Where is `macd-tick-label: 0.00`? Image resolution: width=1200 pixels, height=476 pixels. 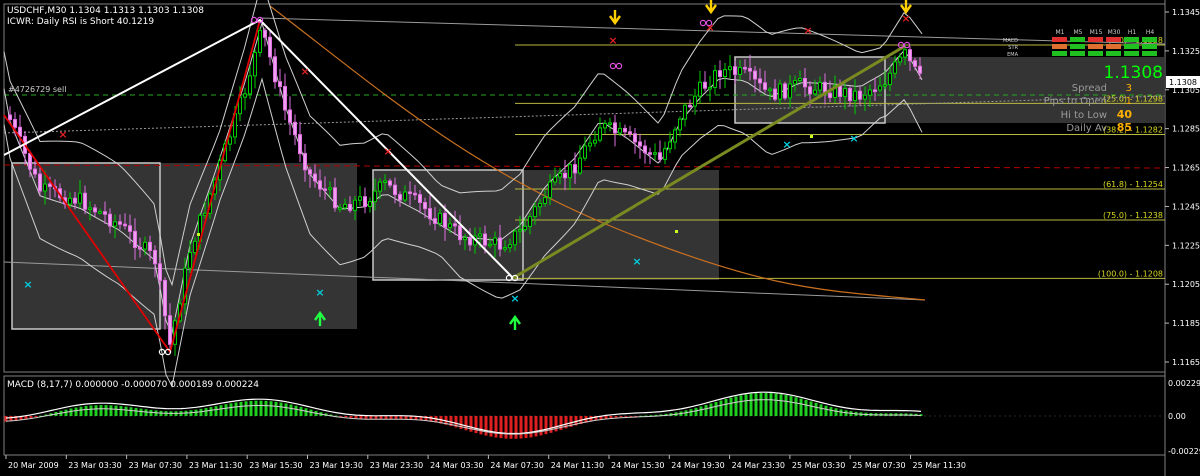
macd-tick-label: 0.00 is located at coordinates (1177, 416).